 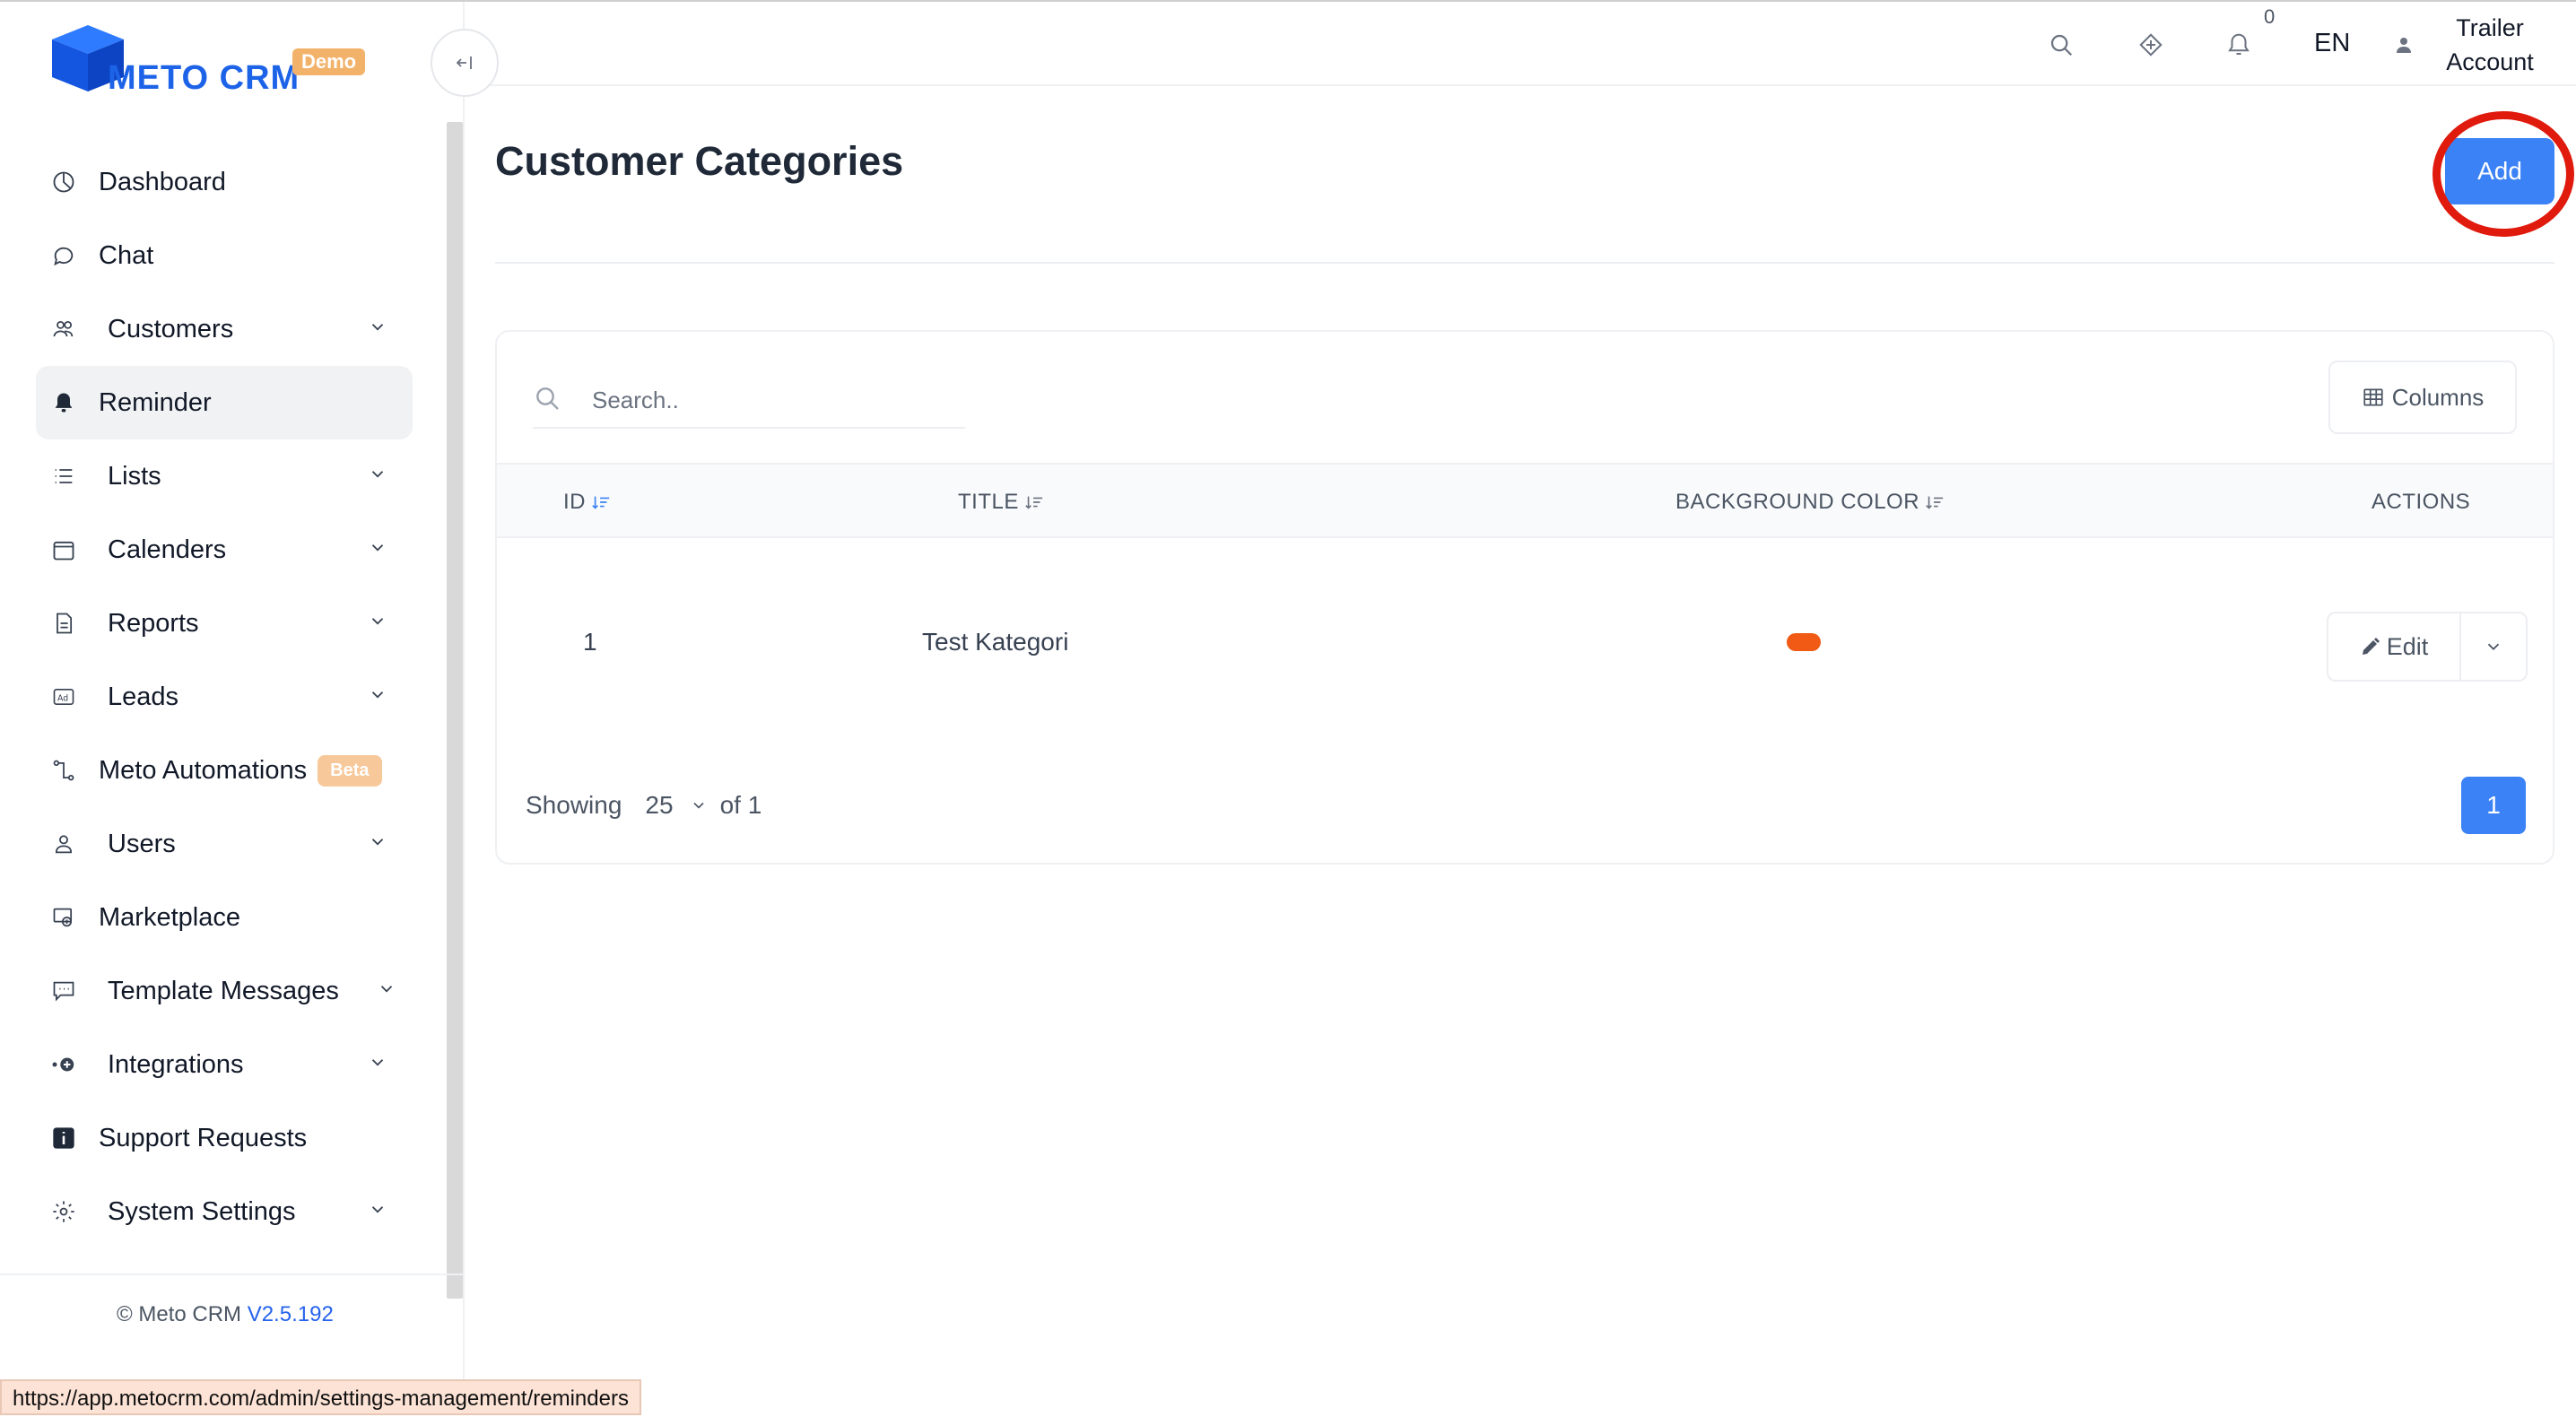 I want to click on sidebar-item-label: Dashboard, so click(x=162, y=181).